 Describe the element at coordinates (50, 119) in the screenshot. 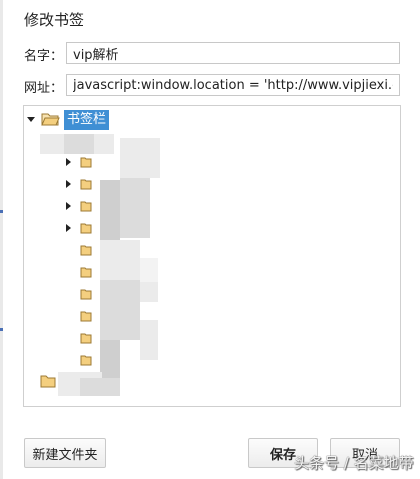

I see `folder-open-icon` at that location.